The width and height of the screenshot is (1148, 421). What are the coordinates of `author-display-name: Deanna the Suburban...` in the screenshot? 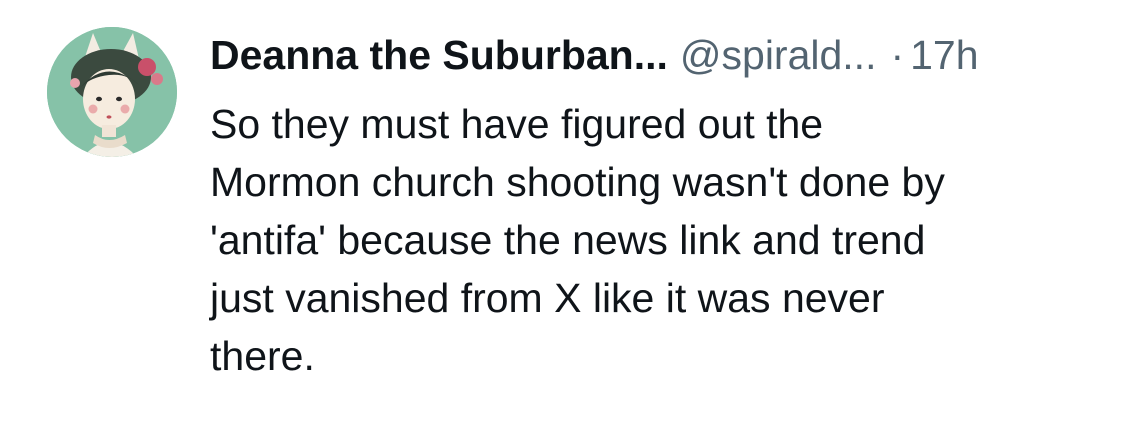 It's located at (439, 55).